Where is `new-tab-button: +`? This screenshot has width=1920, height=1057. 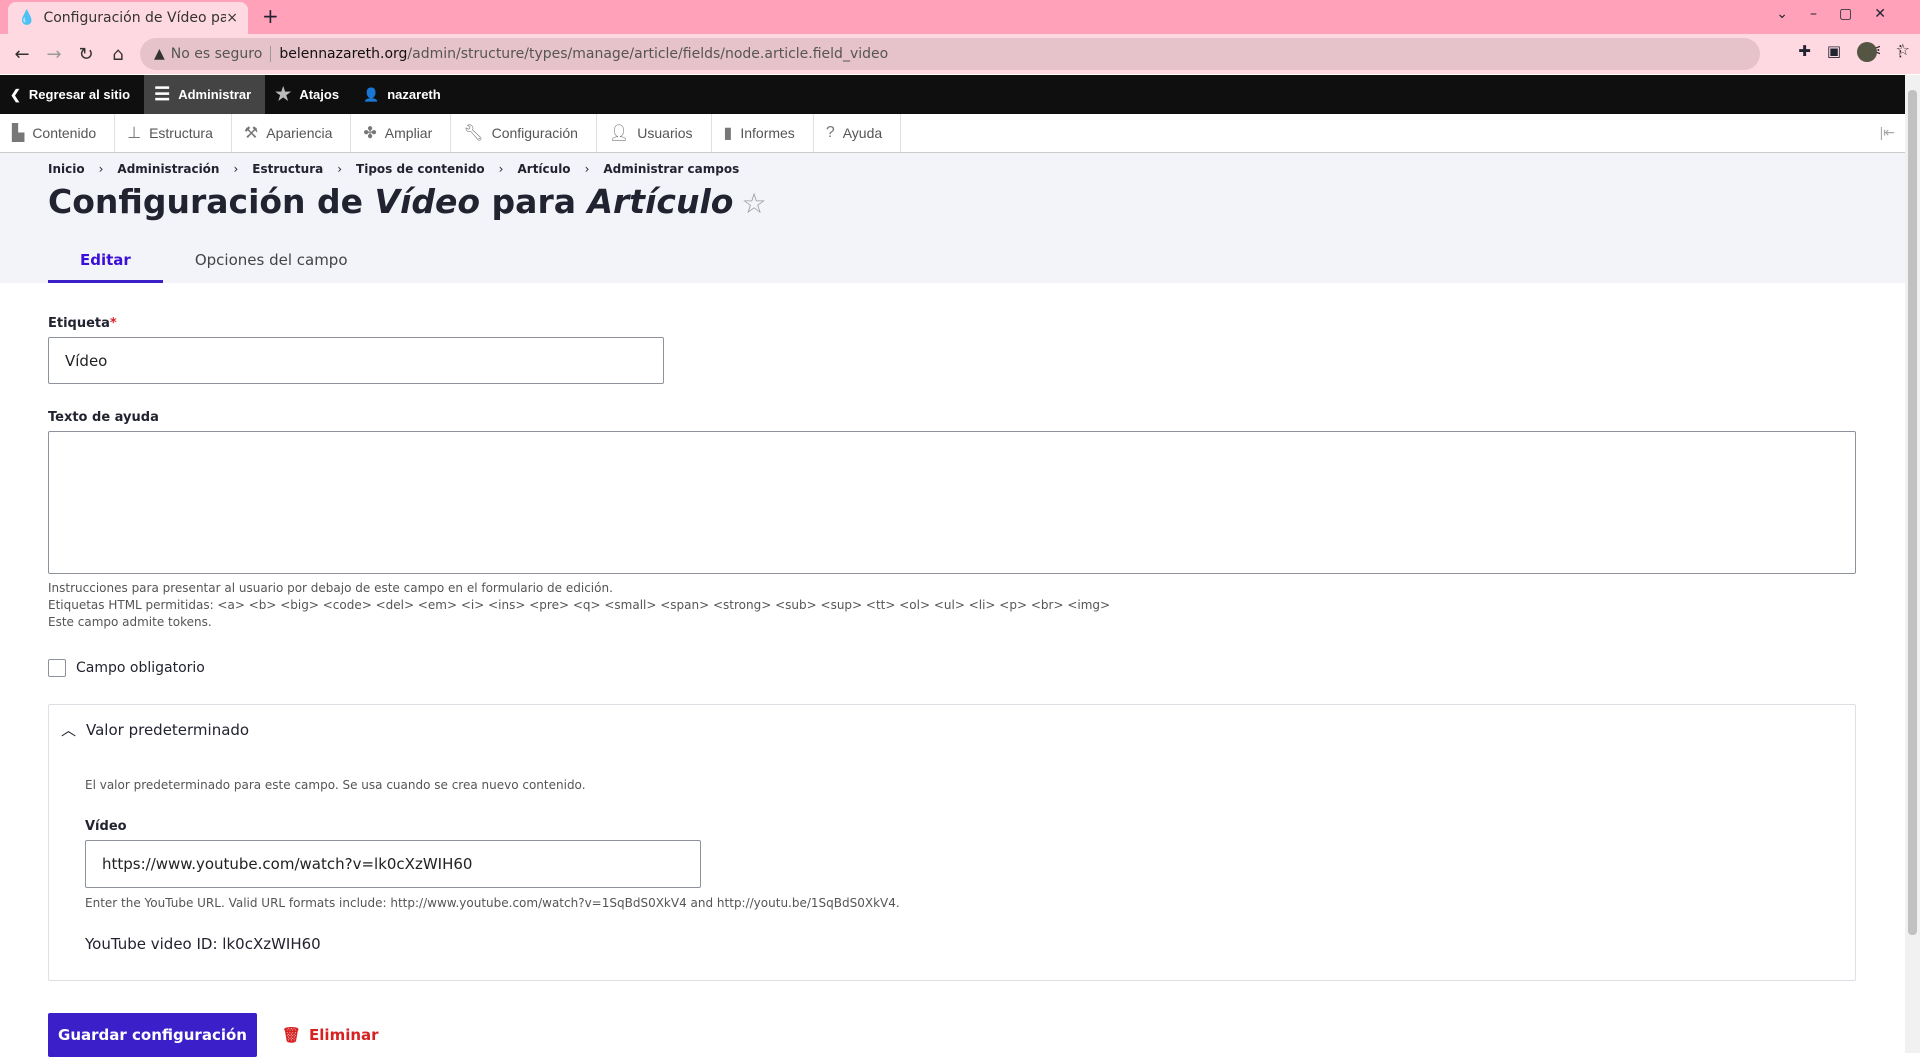
new-tab-button: + is located at coordinates (270, 16).